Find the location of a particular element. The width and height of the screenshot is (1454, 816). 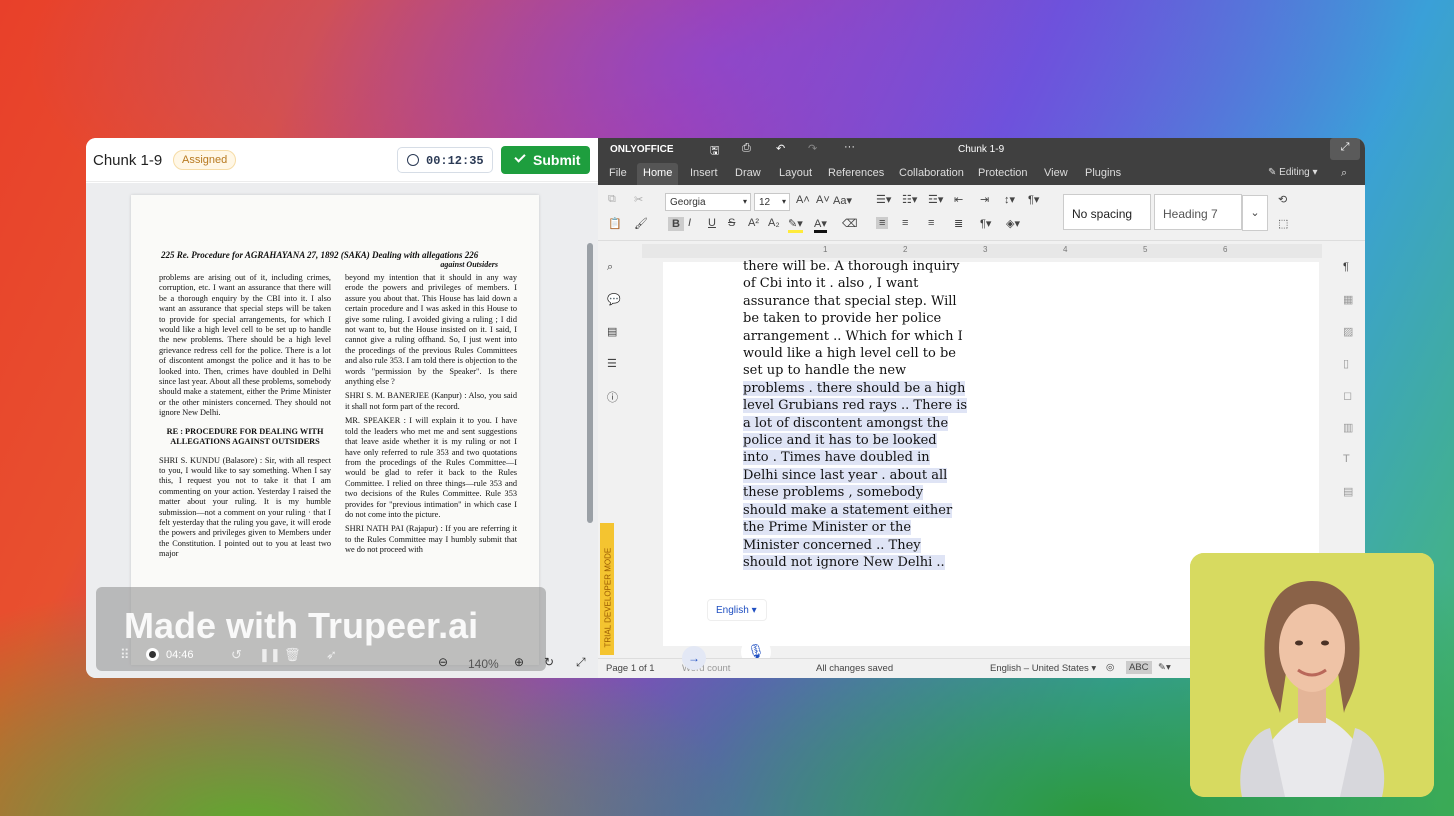

selected-line: should not ignore New Delhi .. is located at coordinates (844, 562).